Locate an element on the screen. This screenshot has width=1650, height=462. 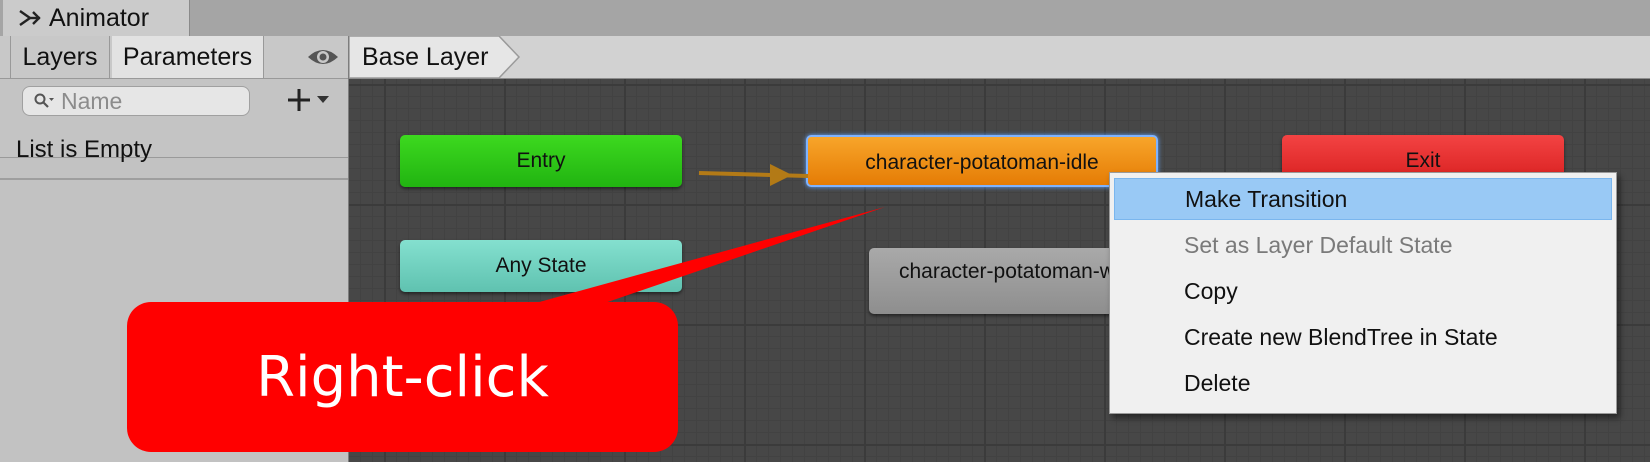
state-node-label: character-potatoman-walk is located at coordinates (1020, 271).